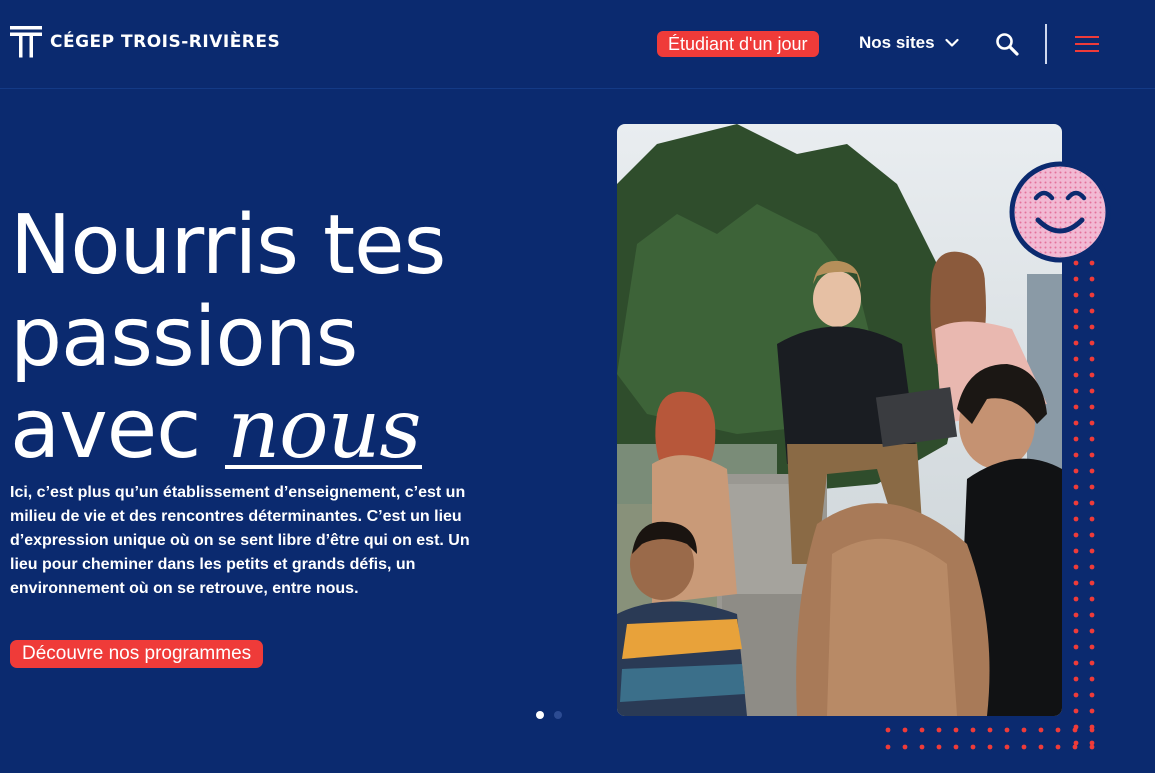 The image size is (1155, 773). Describe the element at coordinates (324, 429) in the screenshot. I see `hero-title-emphasis: nous` at that location.